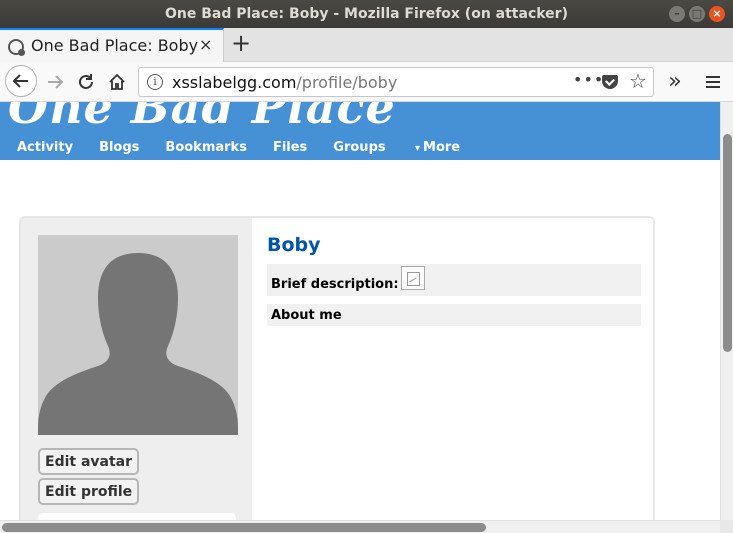 The width and height of the screenshot is (733, 533). Describe the element at coordinates (205, 44) in the screenshot. I see `close-tab-icon: ×` at that location.